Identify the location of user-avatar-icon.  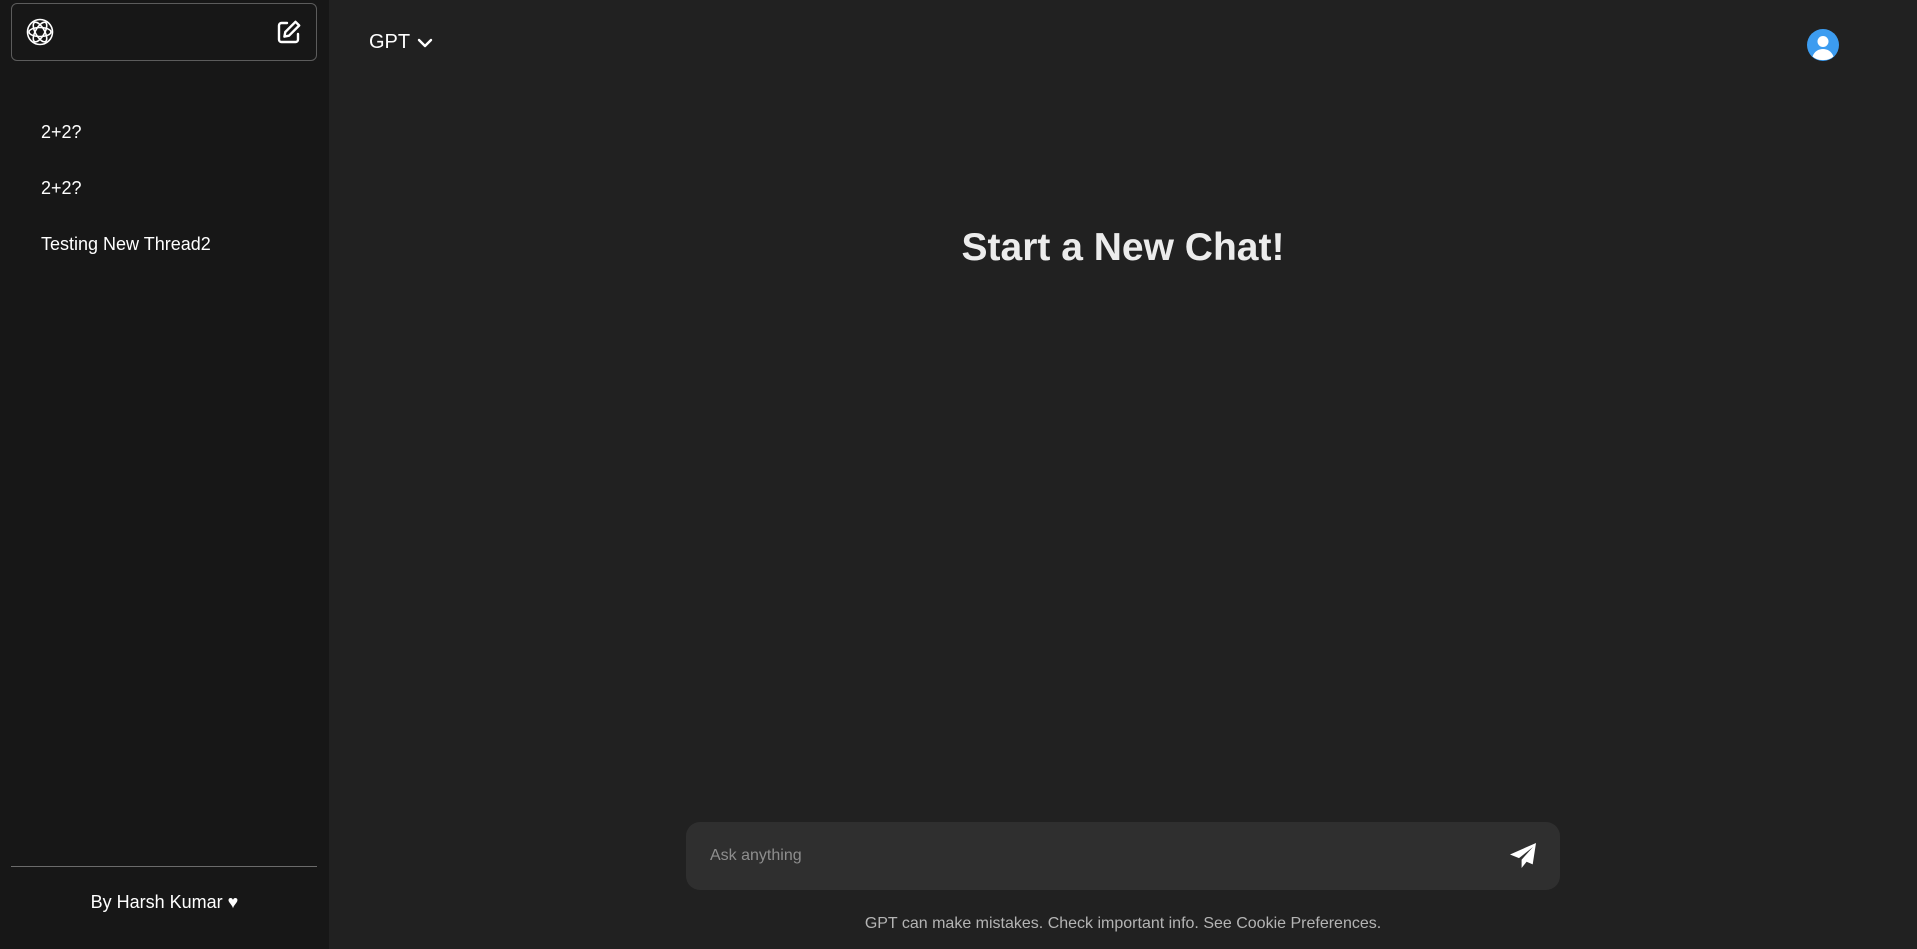
(1823, 45).